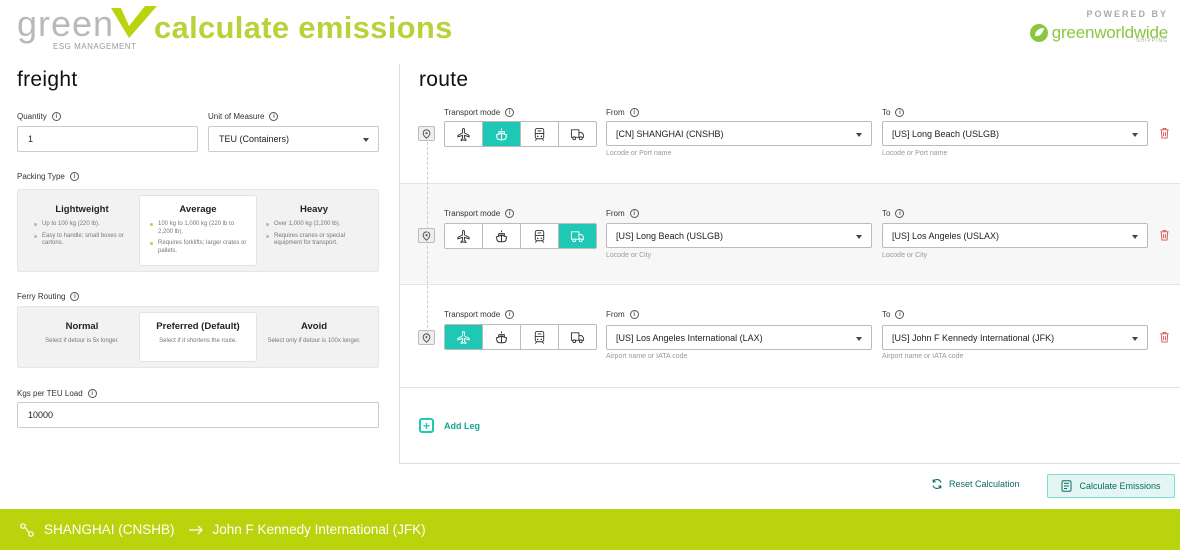 Image resolution: width=1180 pixels, height=550 pixels. I want to click on option-bullet: 100 kg to 1,000 kg (220 lb to 2,200 lb)., so click(198, 228).